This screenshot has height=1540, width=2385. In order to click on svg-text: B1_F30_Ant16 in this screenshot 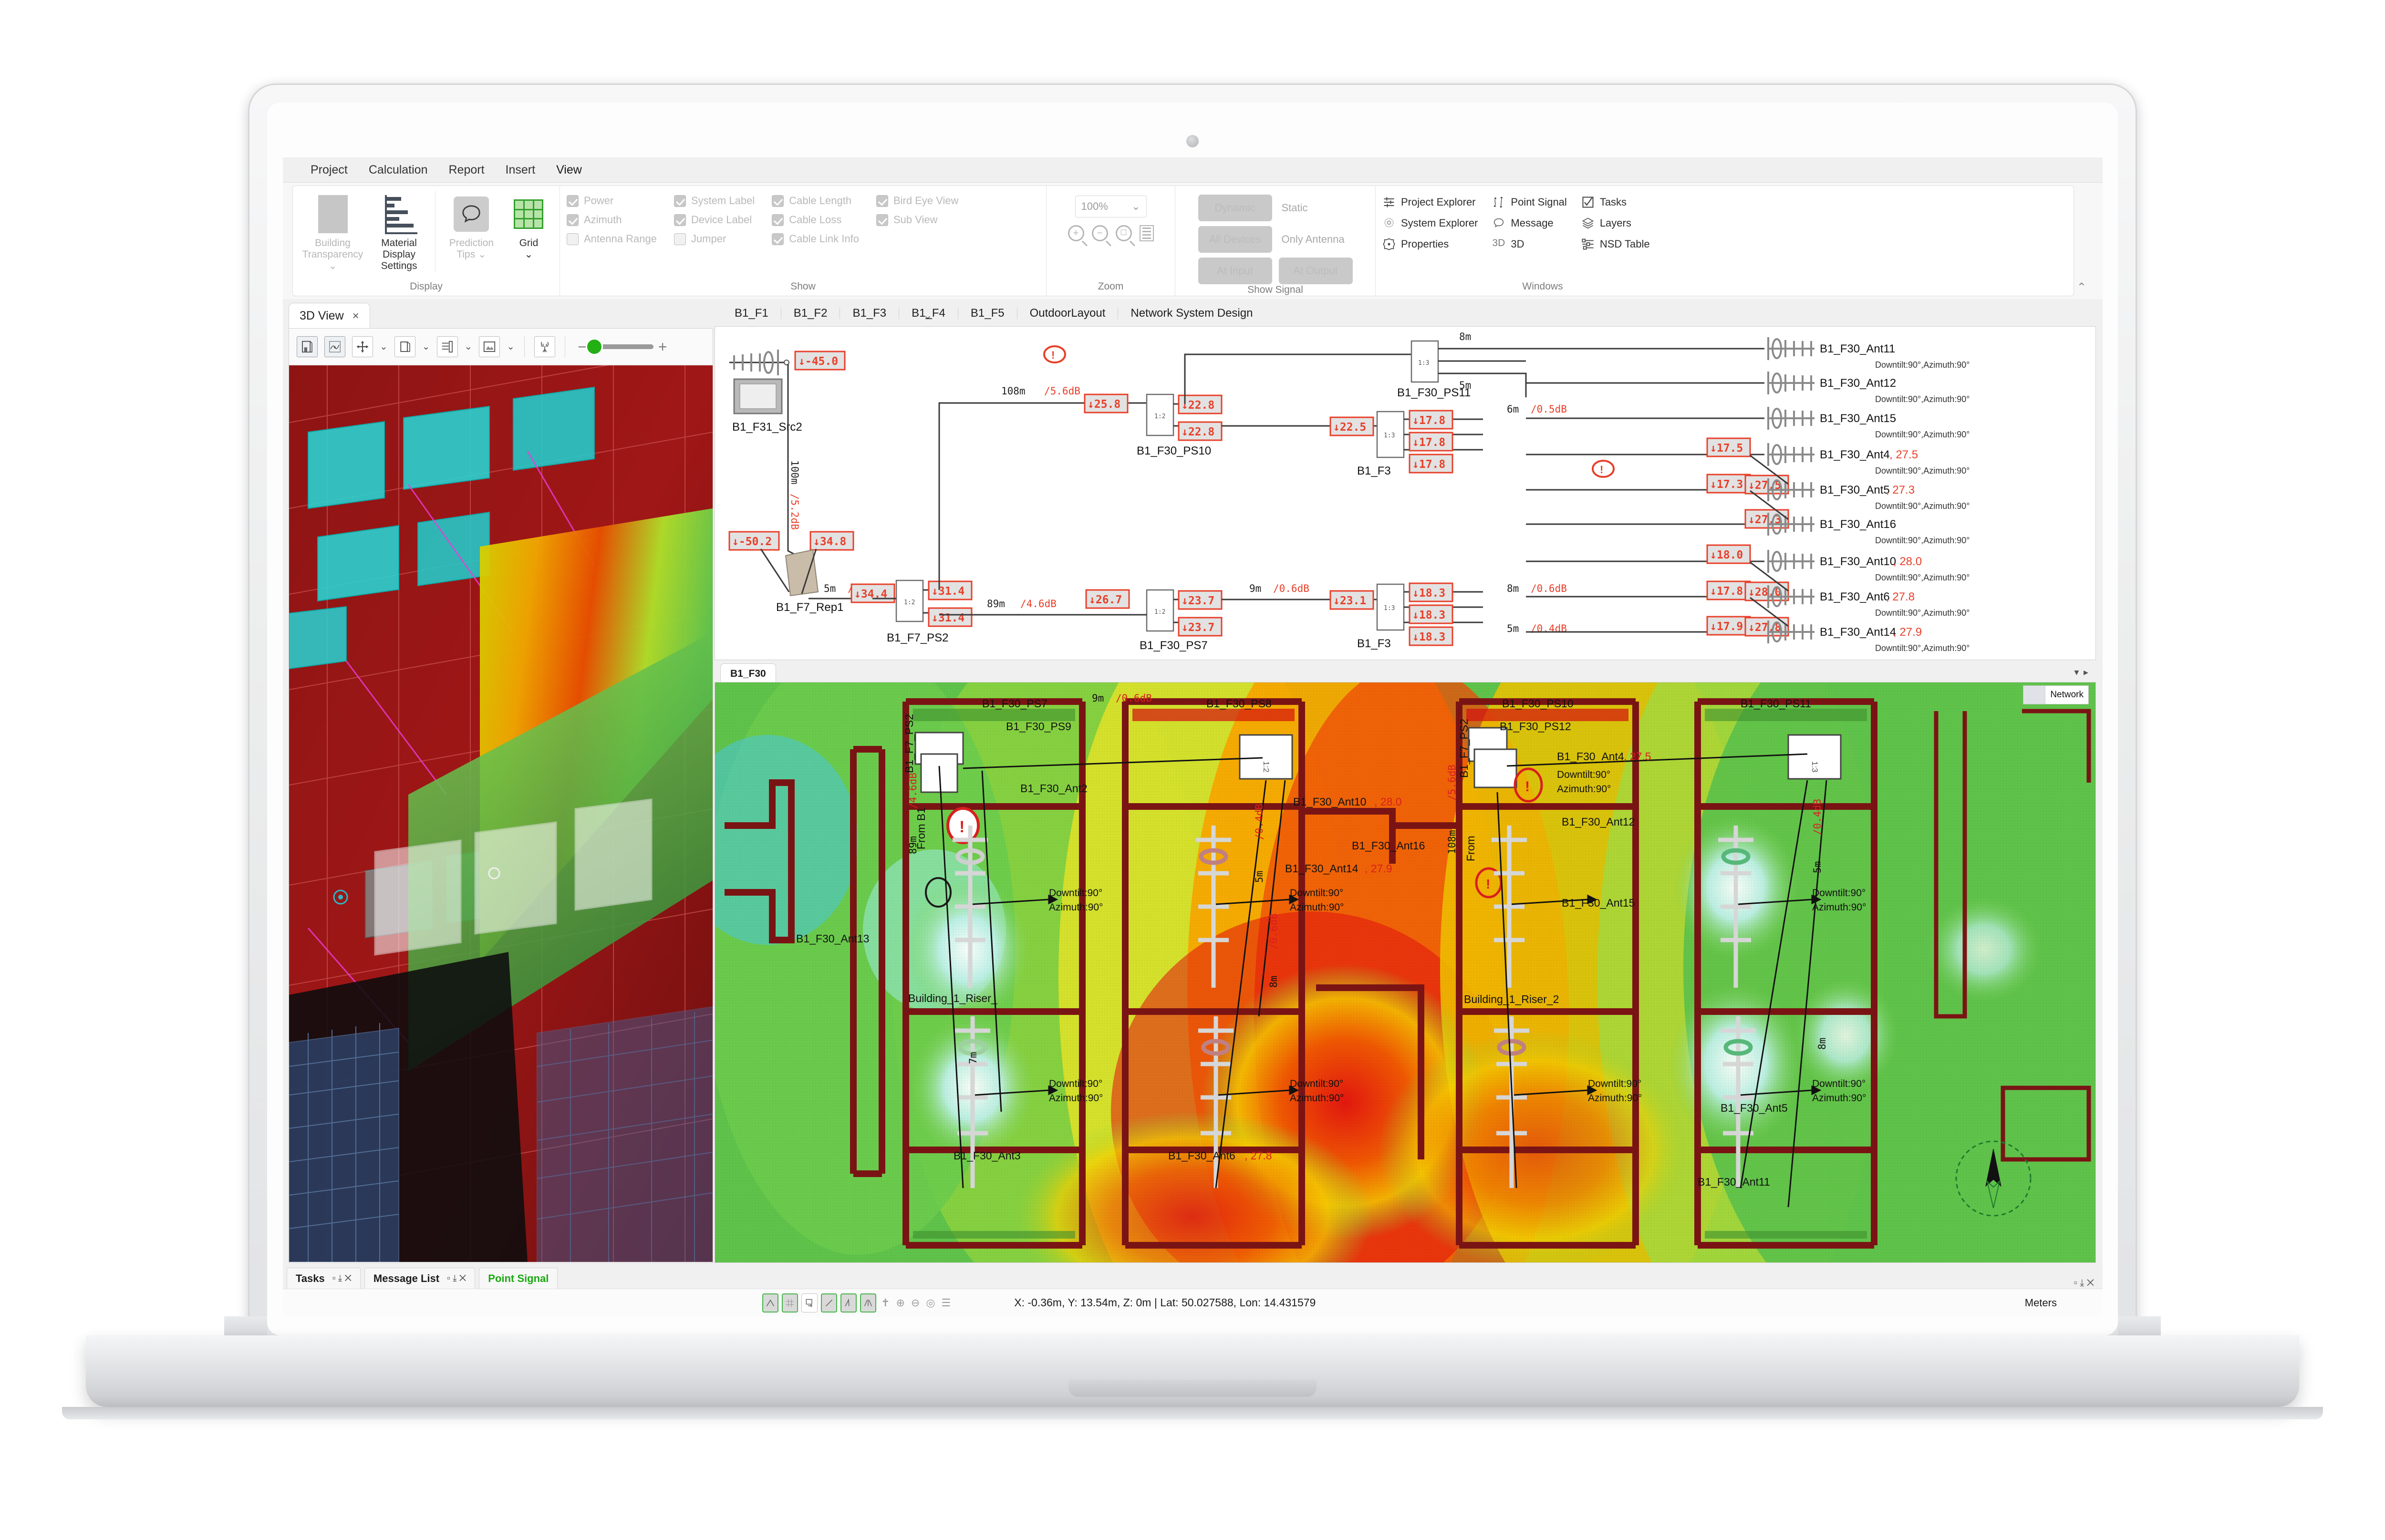, I will do `click(1858, 525)`.